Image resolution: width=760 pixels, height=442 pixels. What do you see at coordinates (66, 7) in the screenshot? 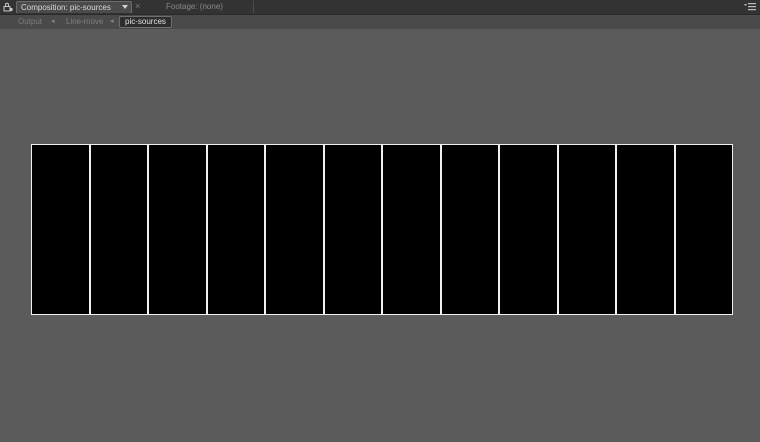
I see `tab-composition-label: Composition: pic-sources` at bounding box center [66, 7].